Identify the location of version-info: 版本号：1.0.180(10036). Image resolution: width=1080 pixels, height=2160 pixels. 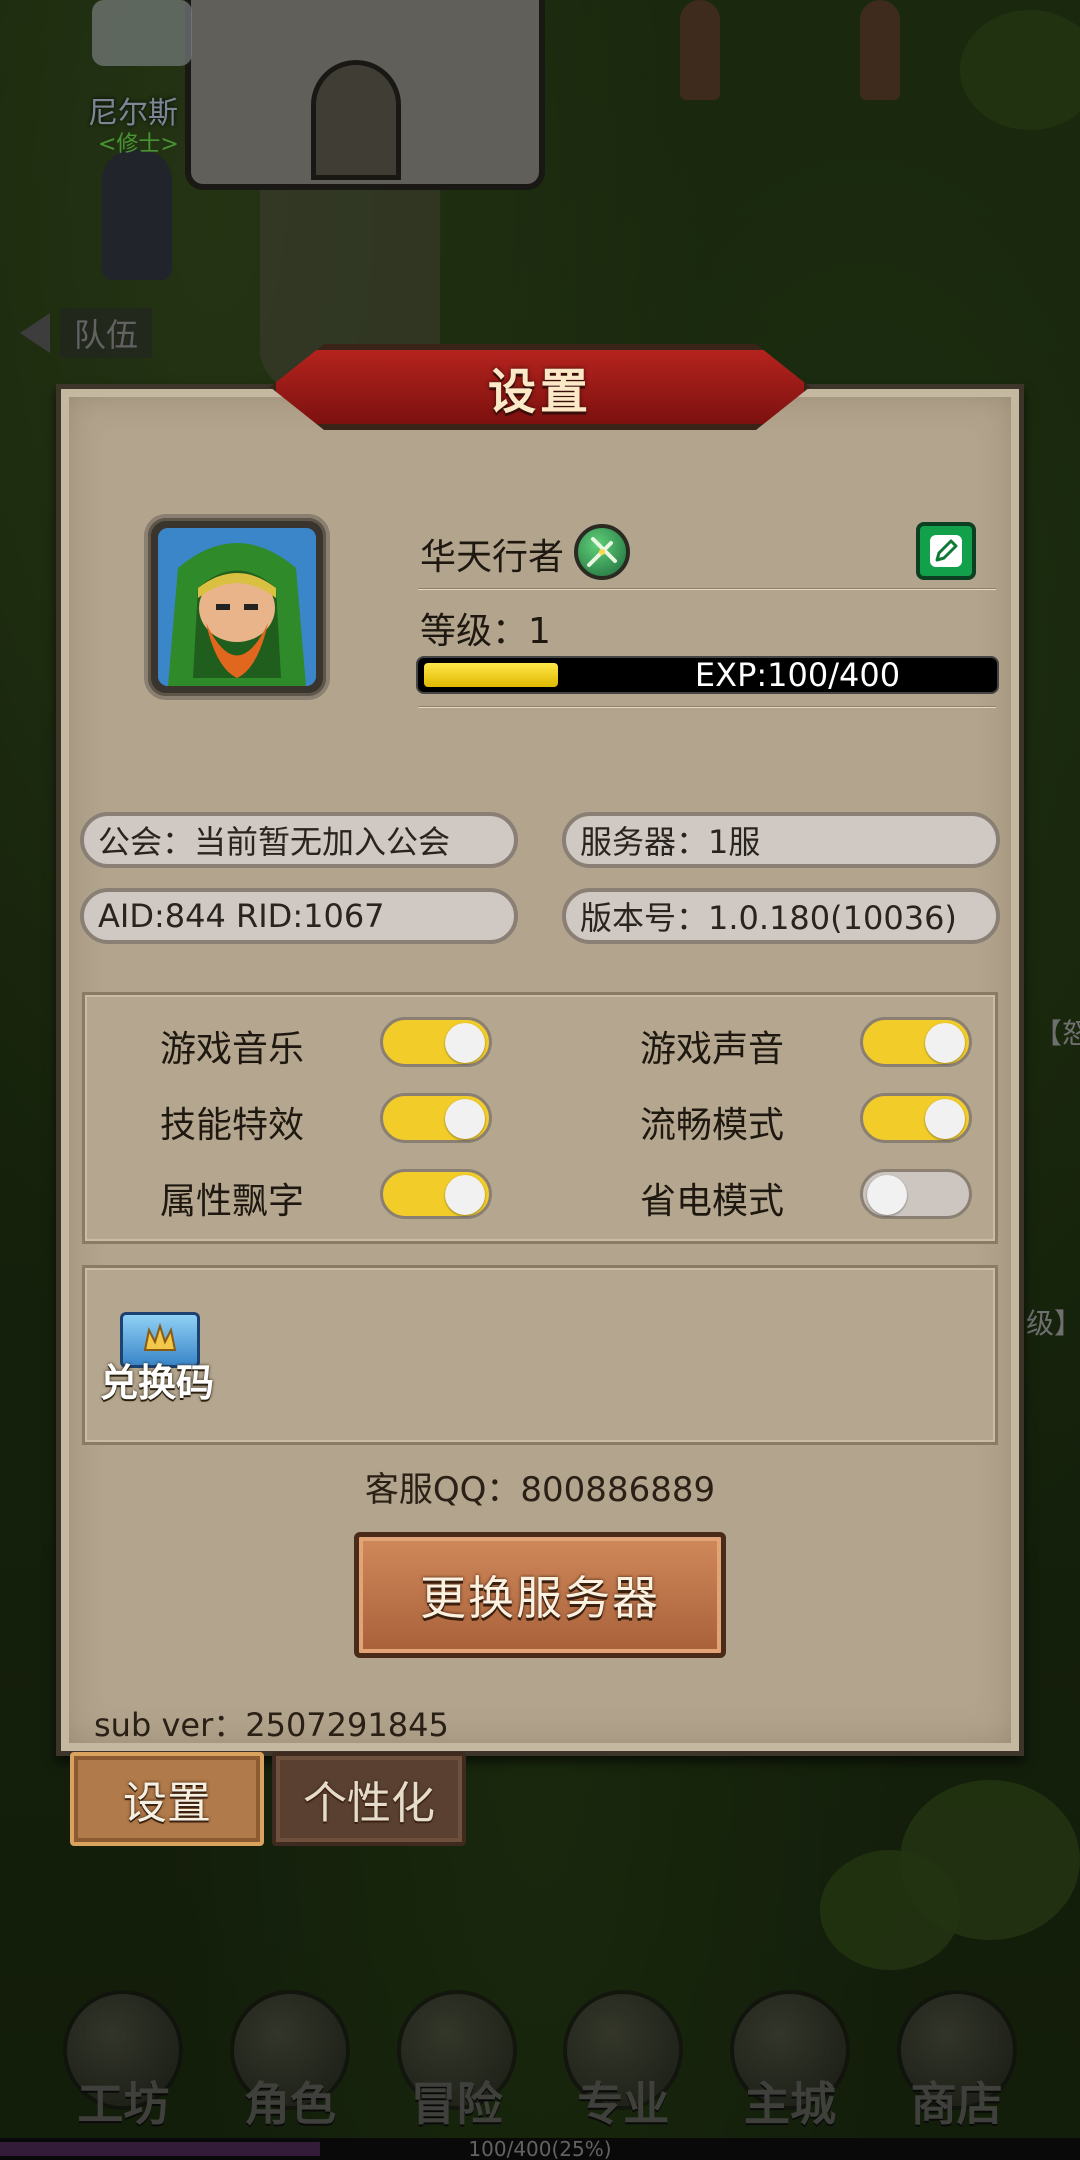
(781, 916).